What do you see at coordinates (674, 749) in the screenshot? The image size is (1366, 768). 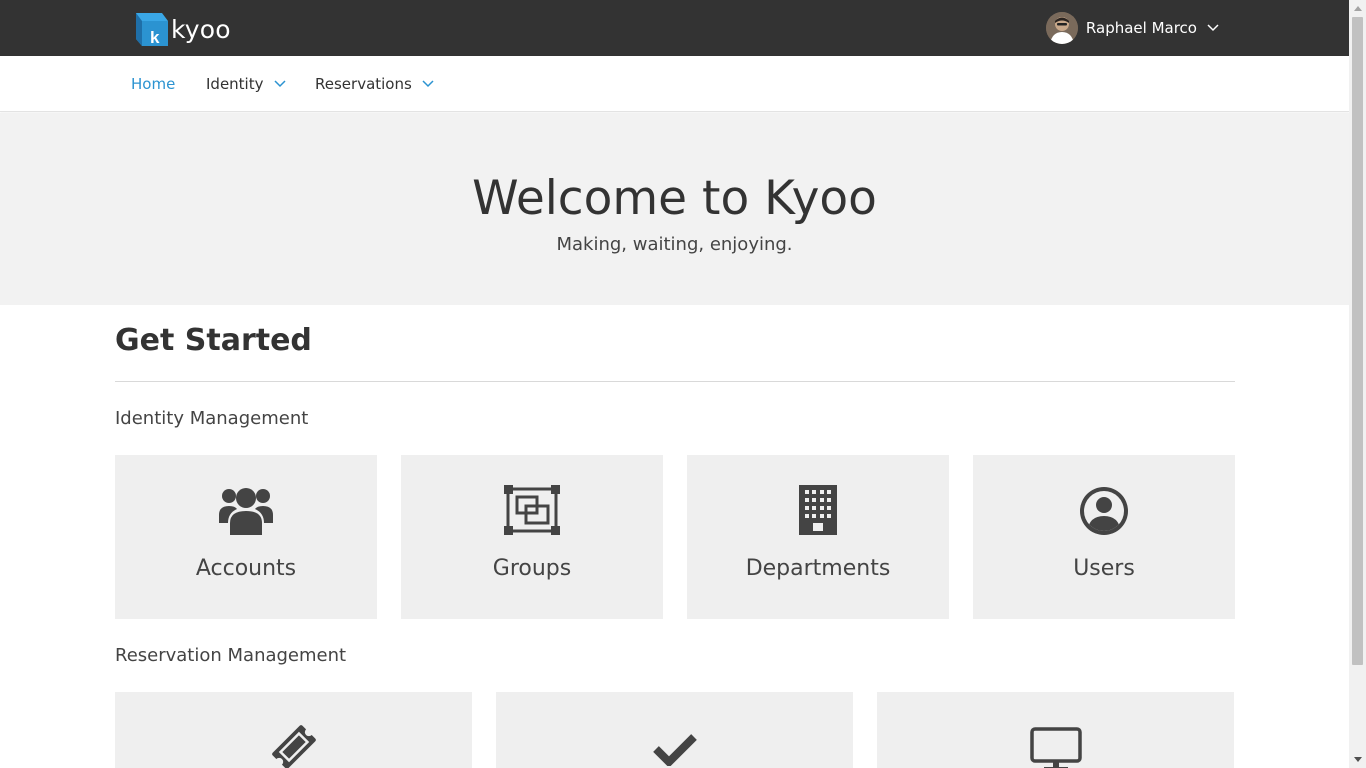 I see `check-icon` at bounding box center [674, 749].